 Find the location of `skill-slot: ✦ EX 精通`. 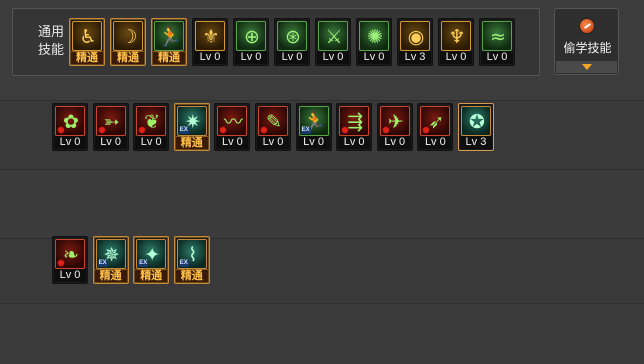

skill-slot: ✦ EX 精通 is located at coordinates (151, 260).